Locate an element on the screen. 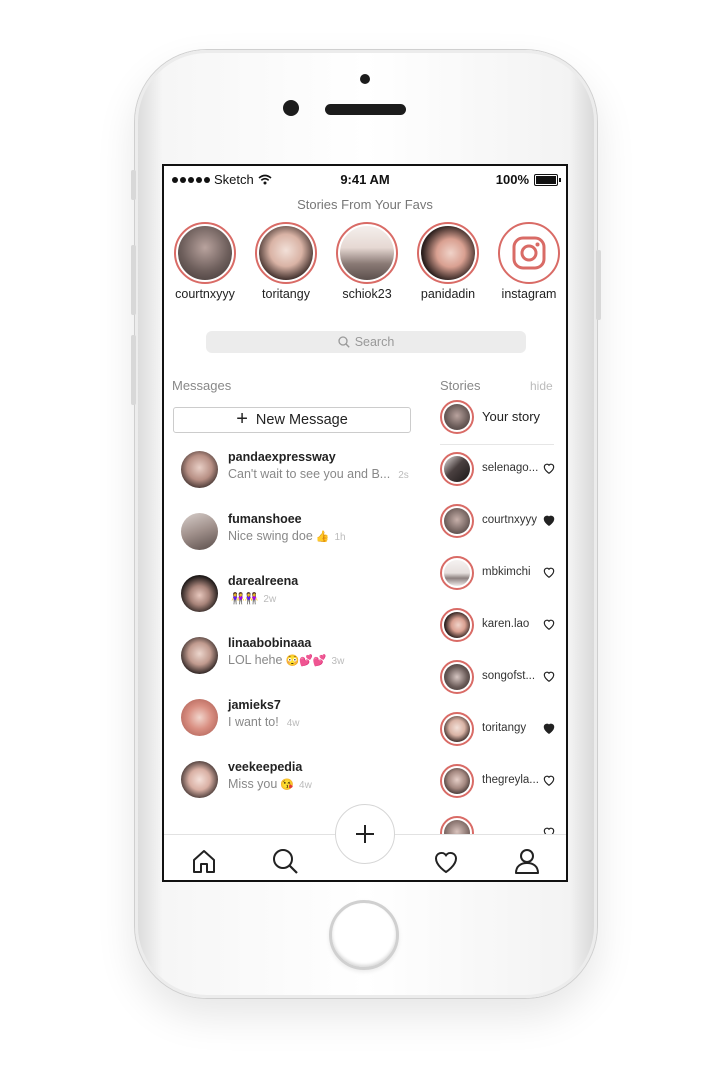 The image size is (721, 1065). stories-title: Stories is located at coordinates (460, 385).